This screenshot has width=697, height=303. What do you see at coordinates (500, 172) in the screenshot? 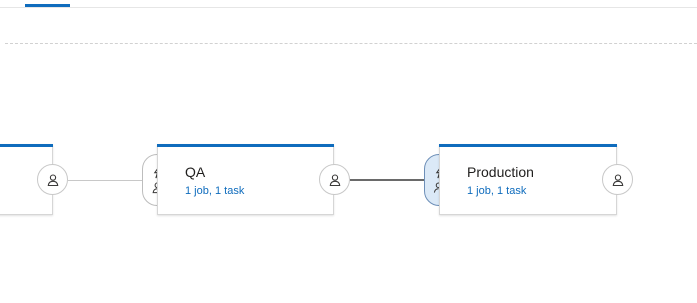
I see `stage-name: Production` at bounding box center [500, 172].